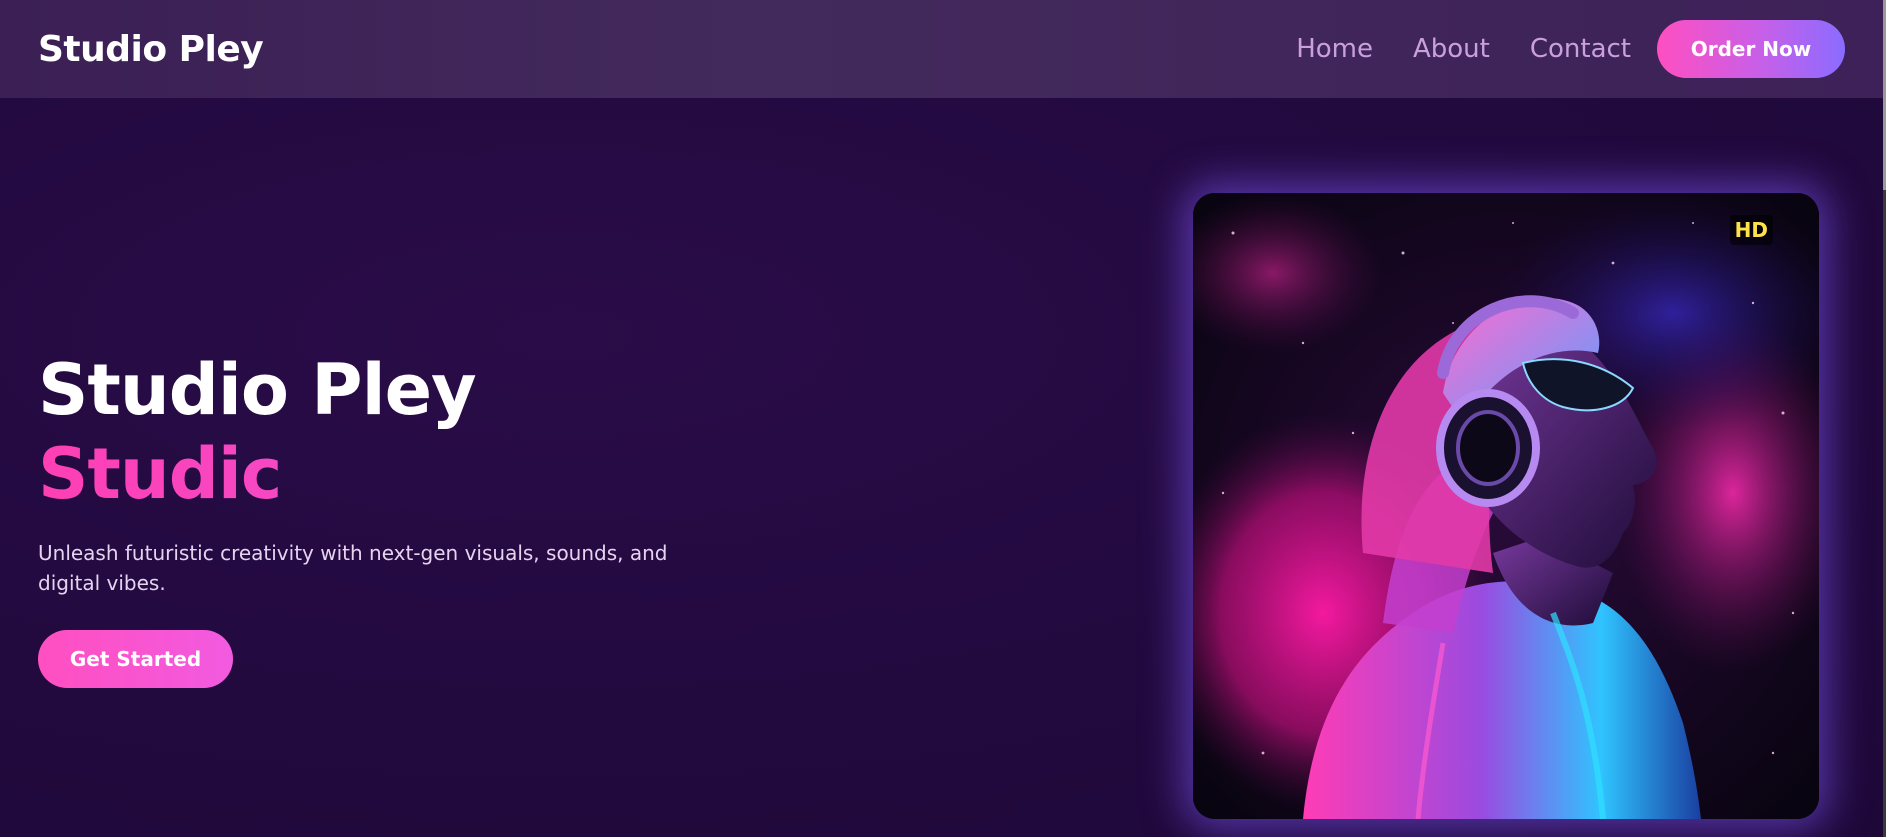 This screenshot has height=837, width=1886. I want to click on brand-logo: Studio Pley, so click(151, 49).